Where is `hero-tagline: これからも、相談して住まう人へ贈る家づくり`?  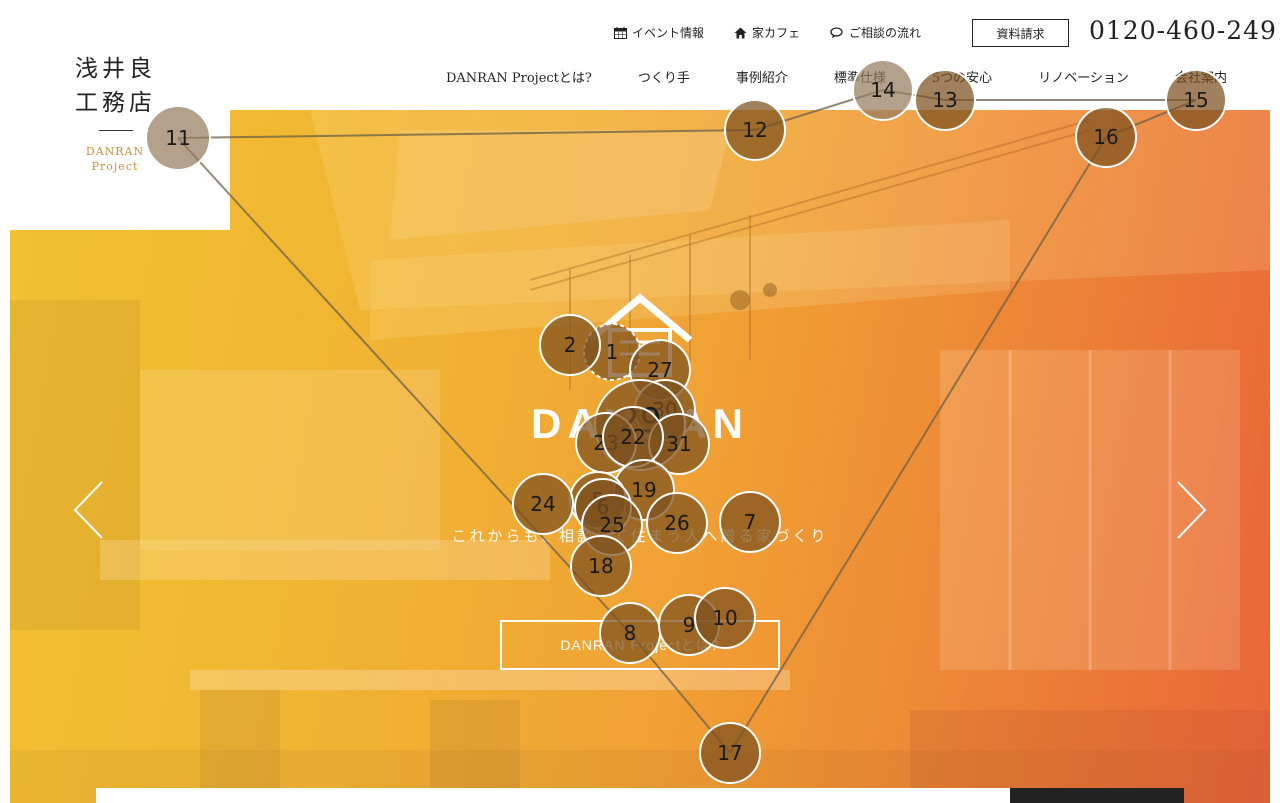 hero-tagline: これからも、相談して住まう人へ贈る家づくり is located at coordinates (640, 536).